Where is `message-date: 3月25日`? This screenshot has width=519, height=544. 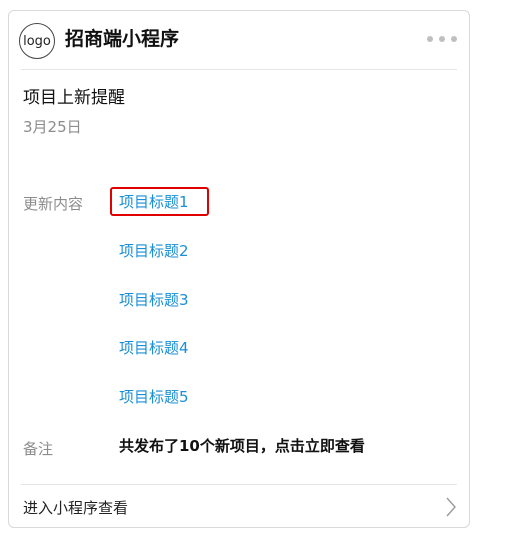 message-date: 3月25日 is located at coordinates (52, 127).